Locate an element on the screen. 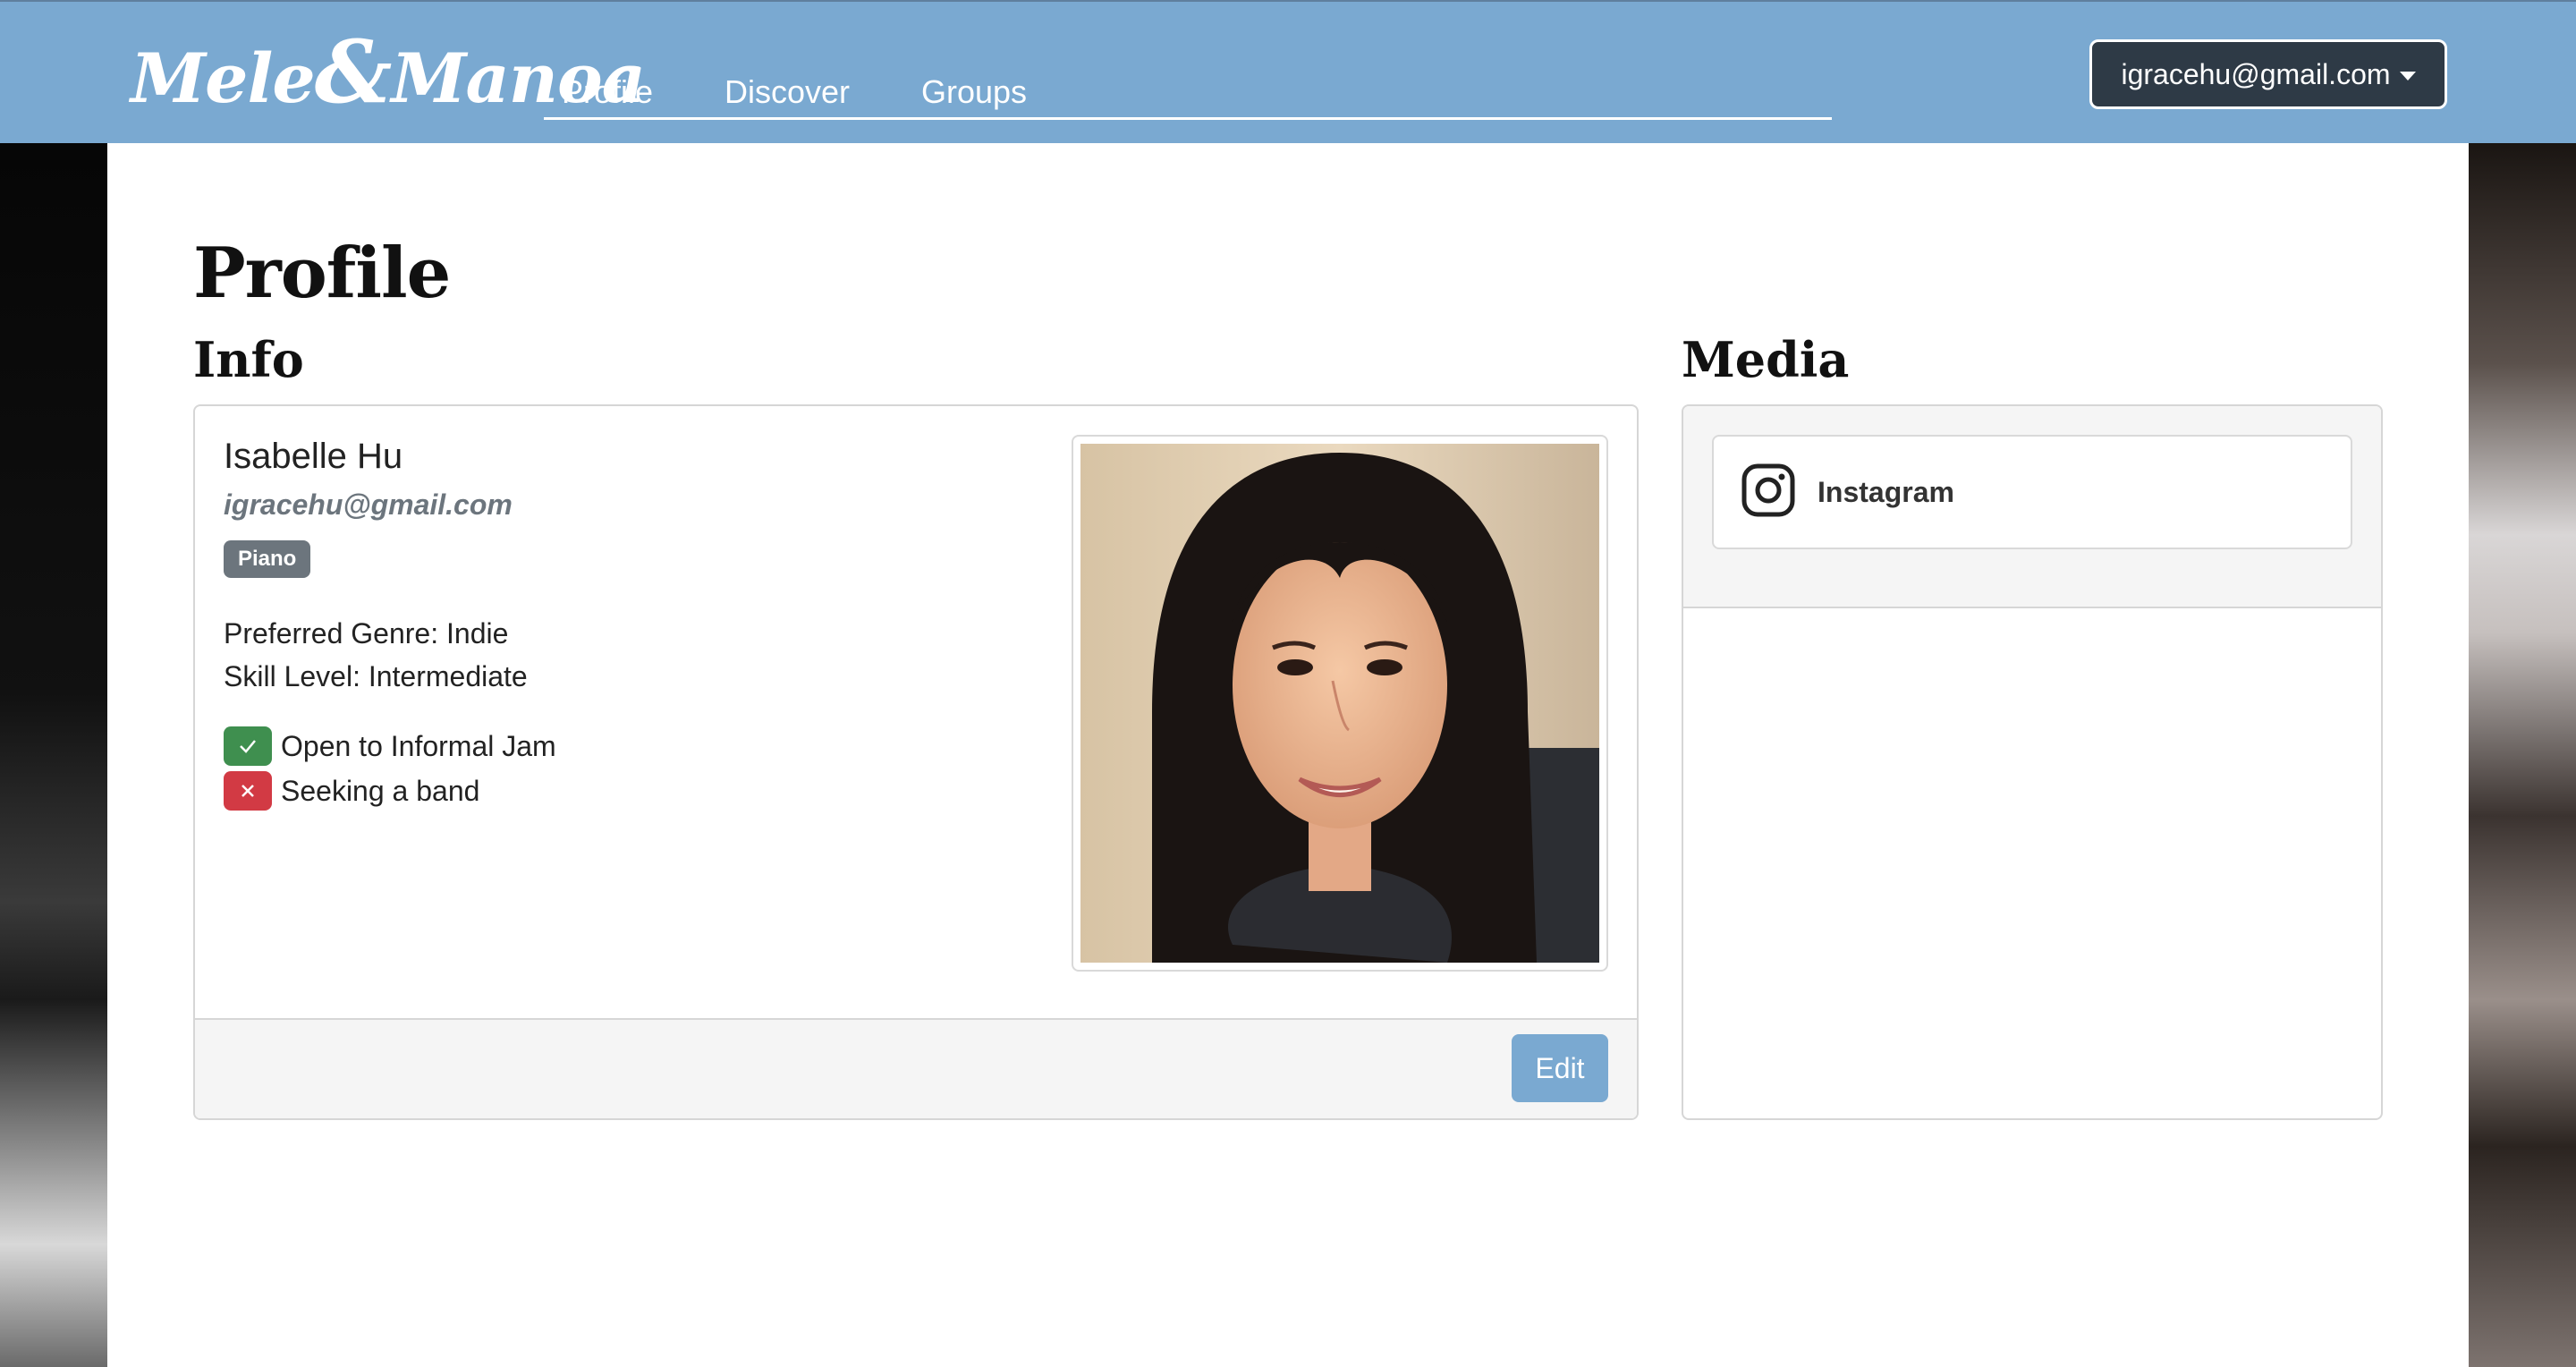 The height and width of the screenshot is (1367, 2576). edit-button: Edit is located at coordinates (1560, 1068).